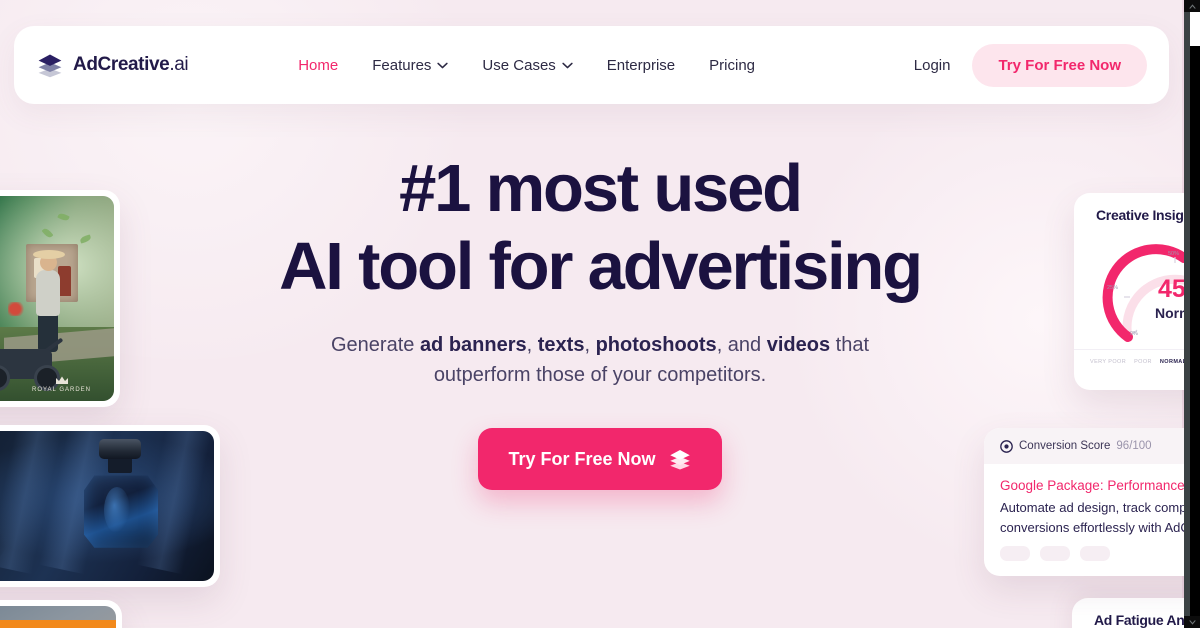 This screenshot has height=628, width=1200. I want to click on hero-sub-sep3: , and, so click(741, 345).